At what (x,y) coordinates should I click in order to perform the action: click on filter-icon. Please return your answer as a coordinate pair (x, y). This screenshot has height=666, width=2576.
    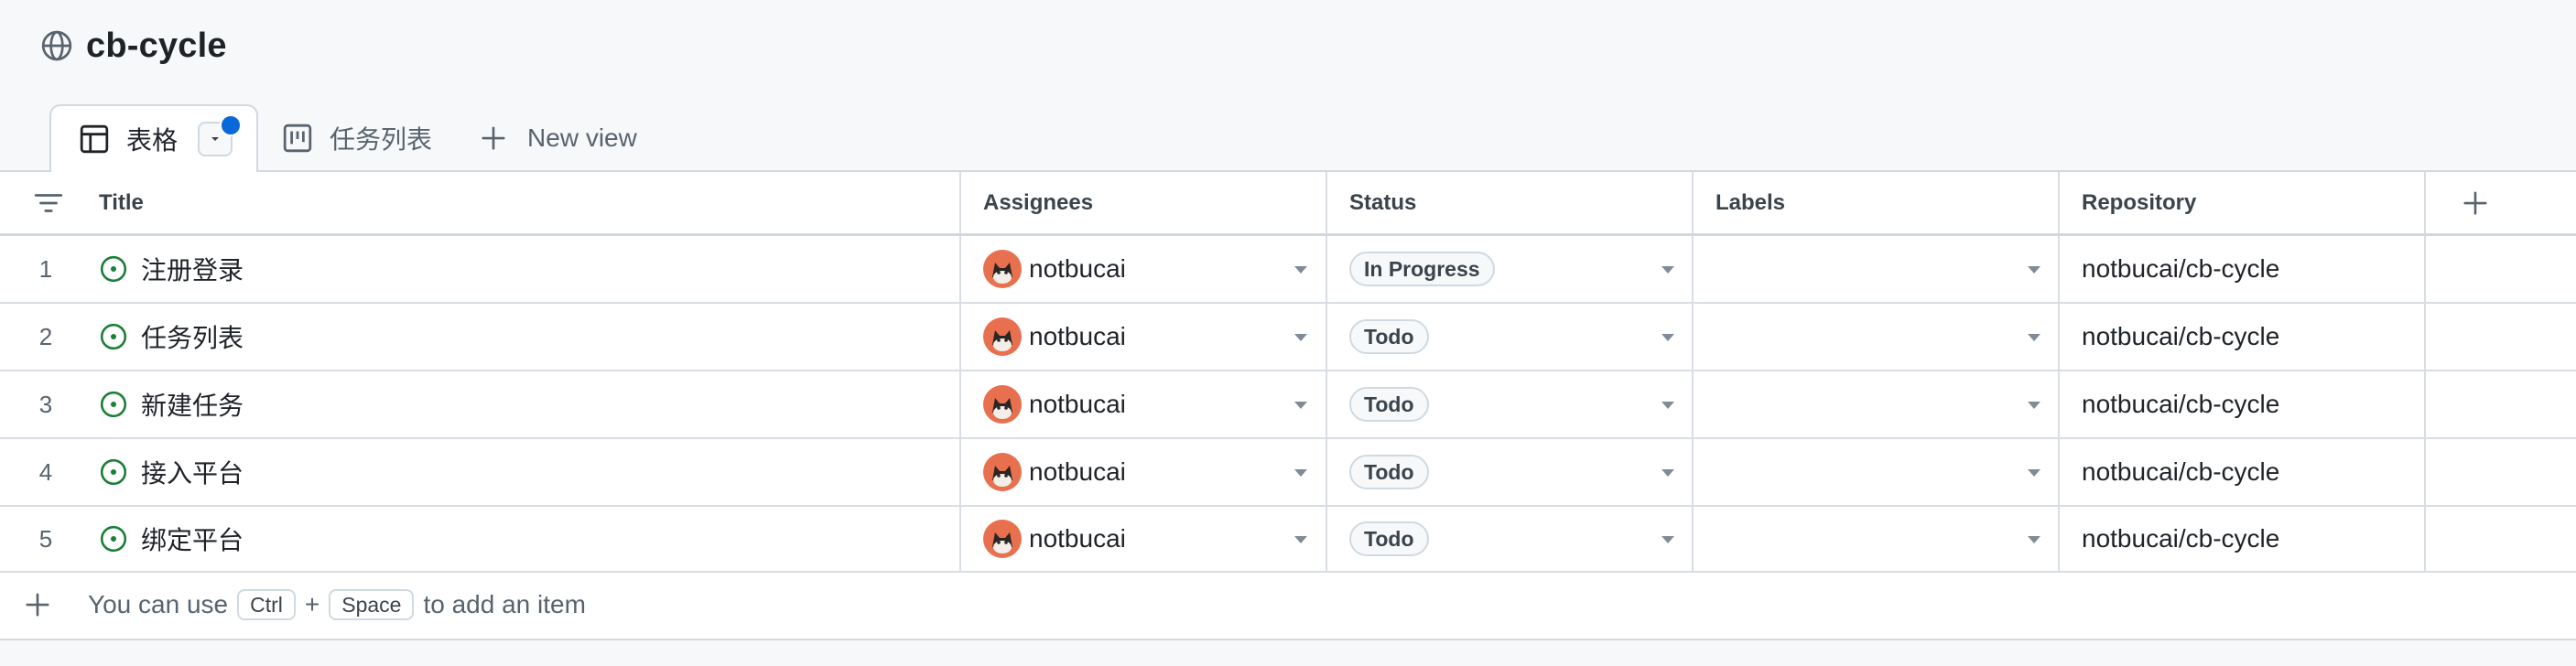
    Looking at the image, I should click on (49, 203).